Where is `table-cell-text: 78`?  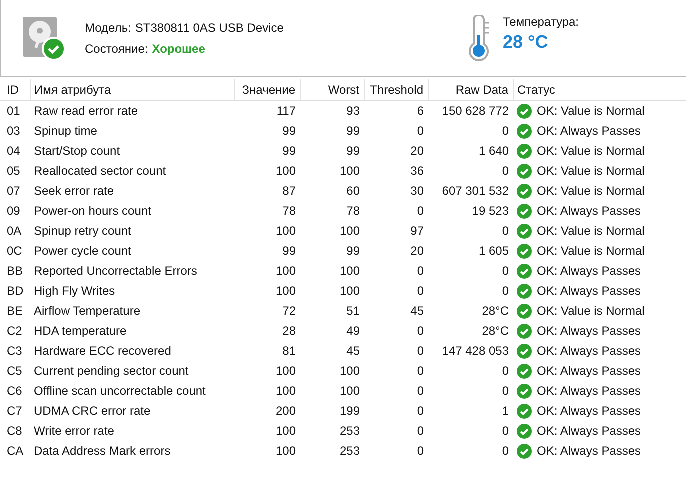
table-cell-text: 78 is located at coordinates (289, 211).